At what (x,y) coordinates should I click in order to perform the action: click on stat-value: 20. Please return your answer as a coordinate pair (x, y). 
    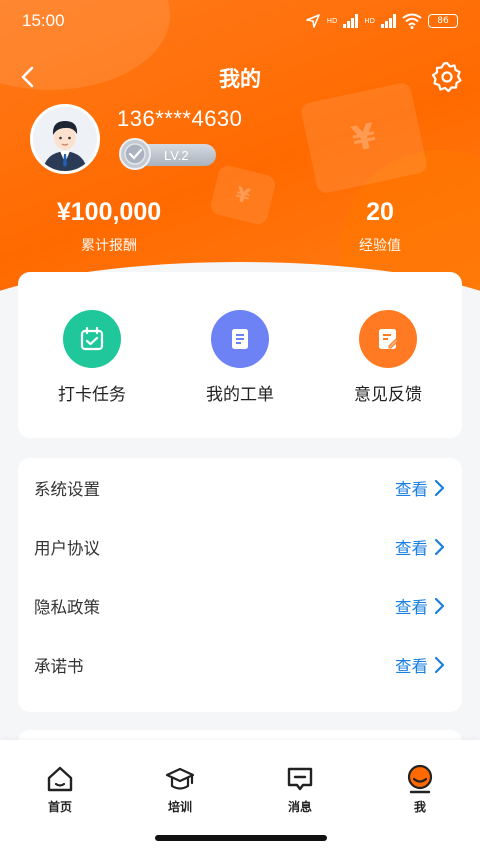
    Looking at the image, I should click on (380, 212).